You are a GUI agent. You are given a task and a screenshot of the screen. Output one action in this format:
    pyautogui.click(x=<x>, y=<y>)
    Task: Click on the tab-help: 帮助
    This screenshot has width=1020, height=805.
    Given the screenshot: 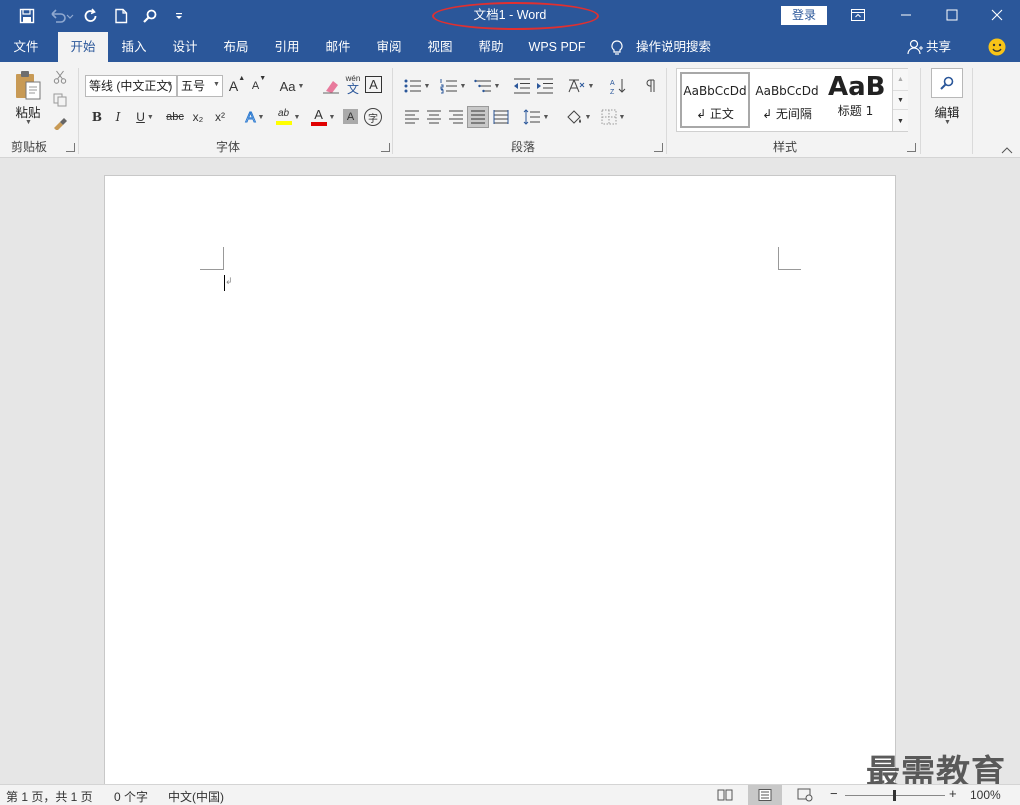 What is the action you would take?
    pyautogui.click(x=491, y=47)
    